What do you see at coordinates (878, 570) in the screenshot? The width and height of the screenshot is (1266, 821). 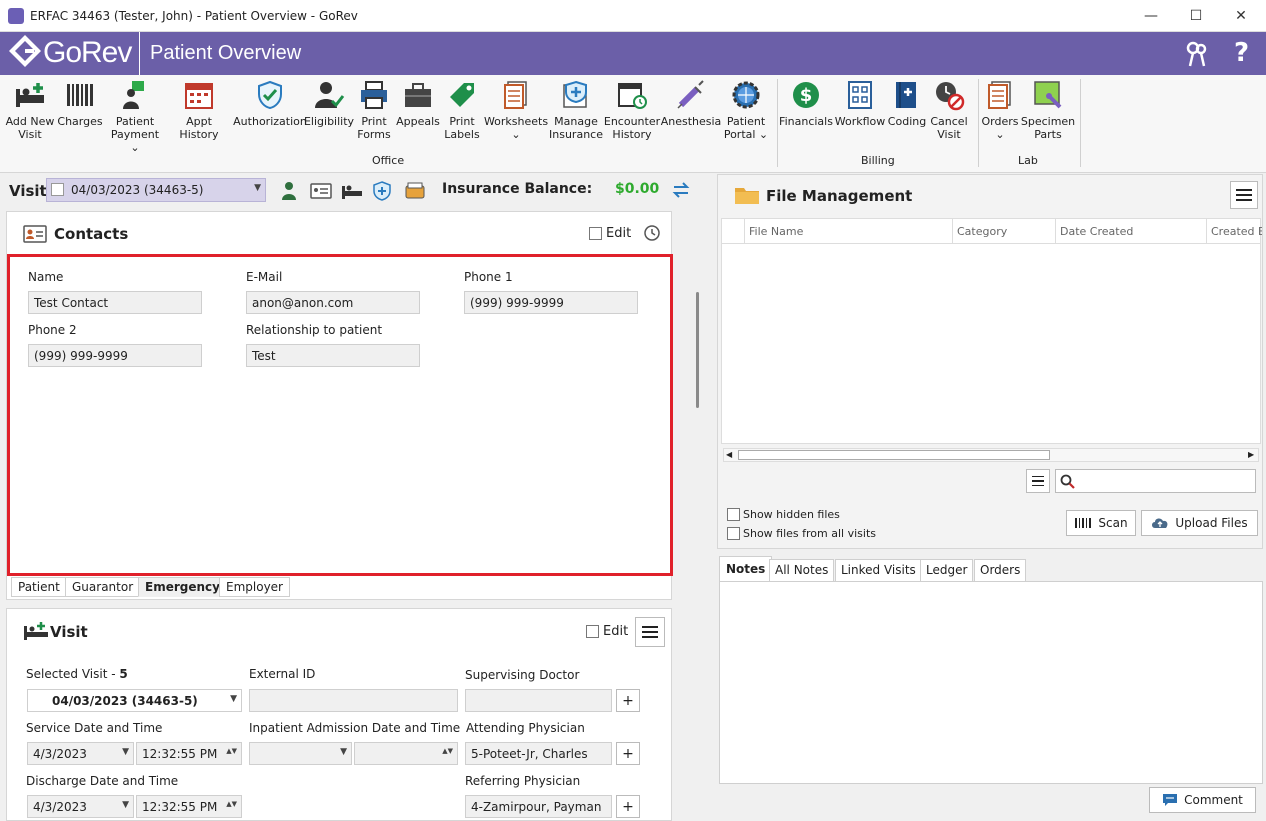 I see `tab-linked-visits: Linked Visits` at bounding box center [878, 570].